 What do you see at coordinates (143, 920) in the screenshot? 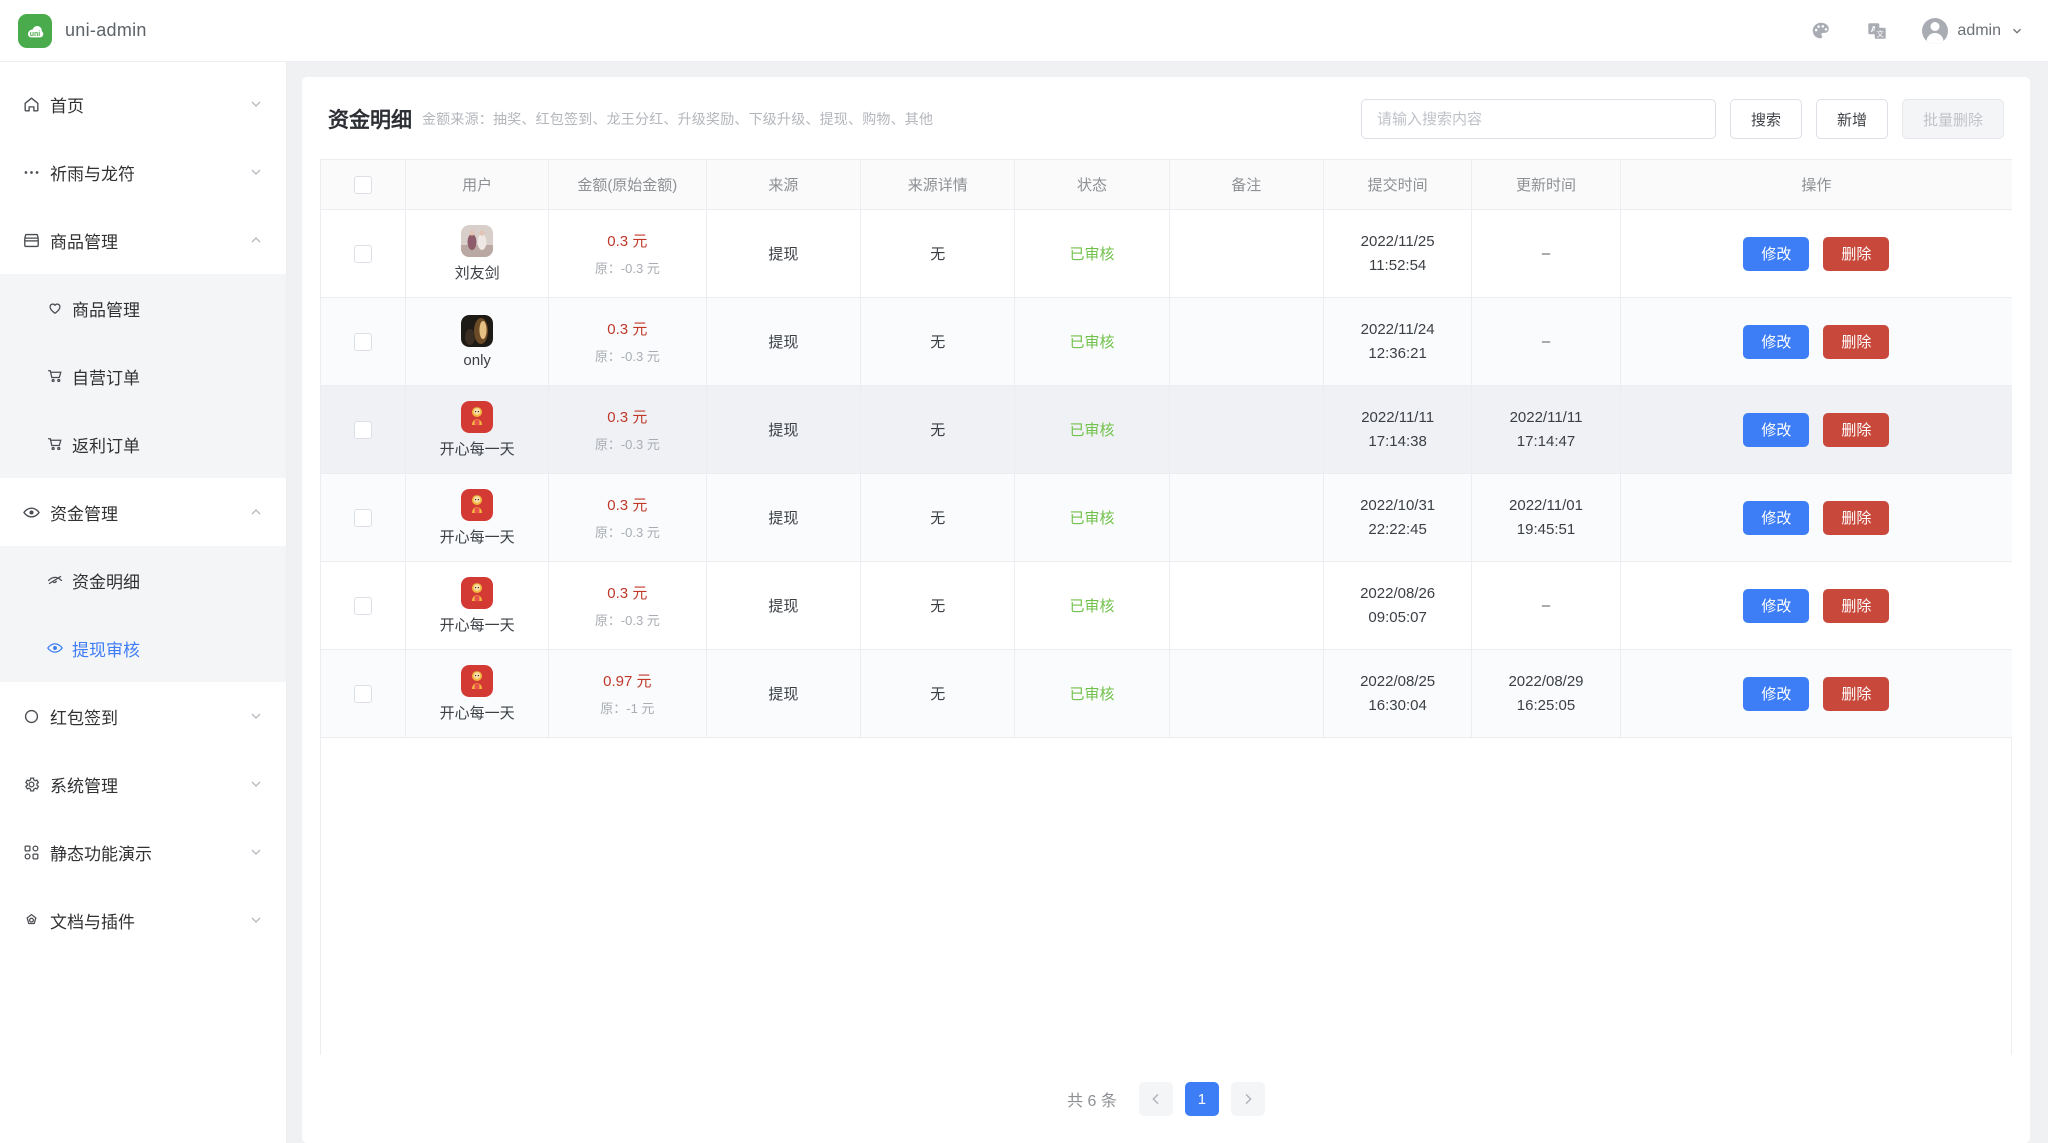
I see `sidebar-item-docs-plugins: 文档与插件` at bounding box center [143, 920].